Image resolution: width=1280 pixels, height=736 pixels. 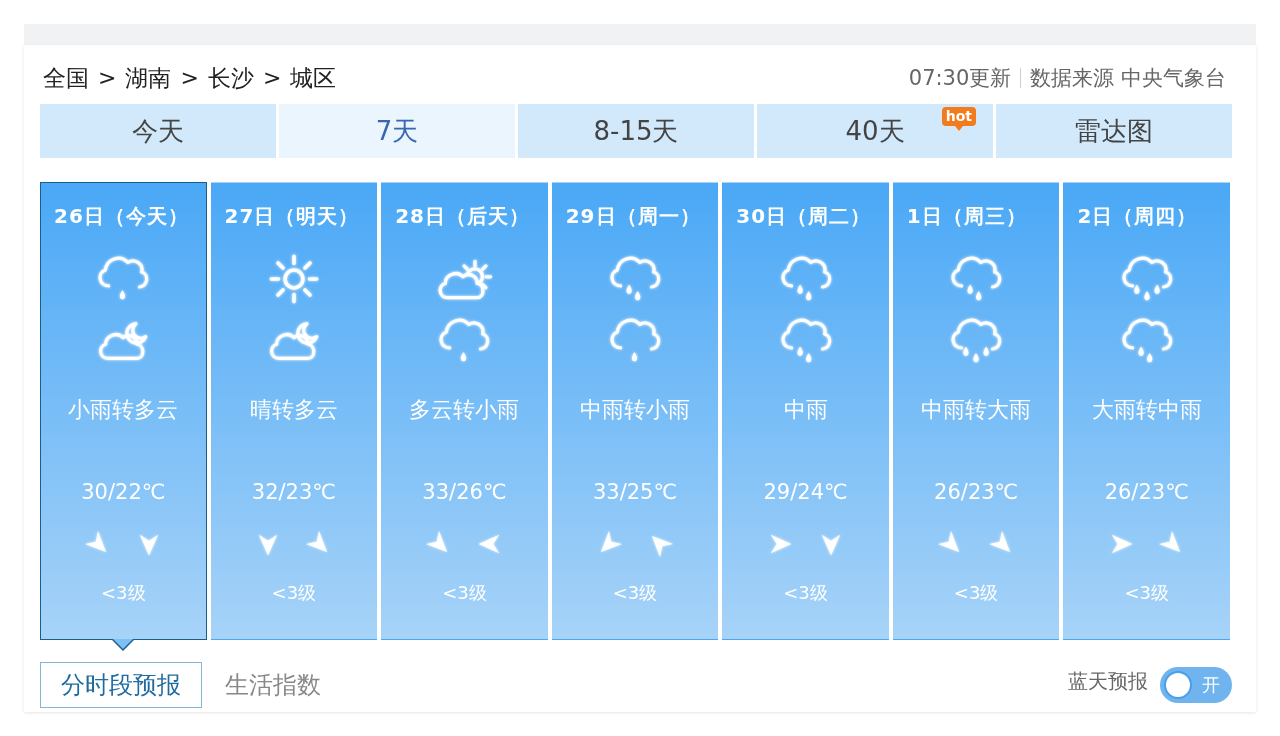 What do you see at coordinates (293, 492) in the screenshot?
I see `temperature-text: 32/23℃` at bounding box center [293, 492].